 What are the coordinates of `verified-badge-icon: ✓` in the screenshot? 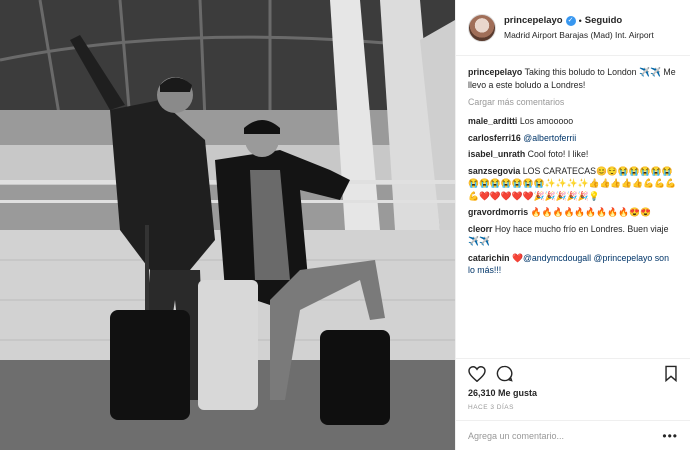 It's located at (570, 20).